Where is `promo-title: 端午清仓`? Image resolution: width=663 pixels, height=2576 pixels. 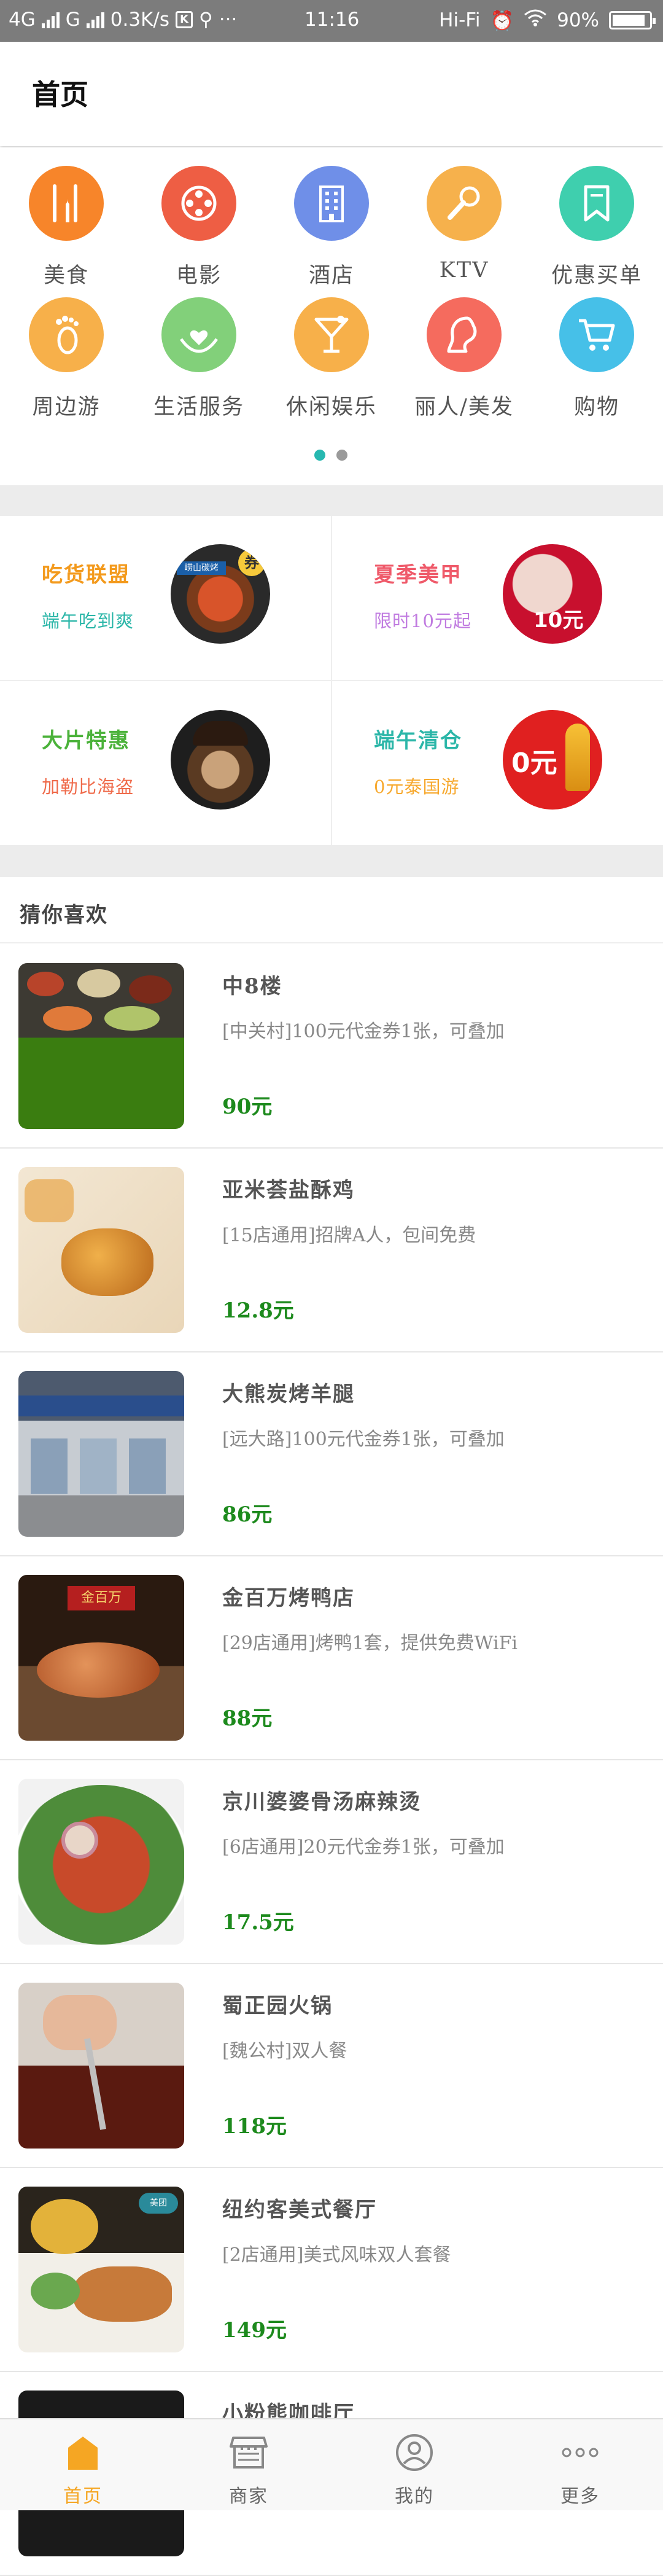 promo-title: 端午清仓 is located at coordinates (418, 740).